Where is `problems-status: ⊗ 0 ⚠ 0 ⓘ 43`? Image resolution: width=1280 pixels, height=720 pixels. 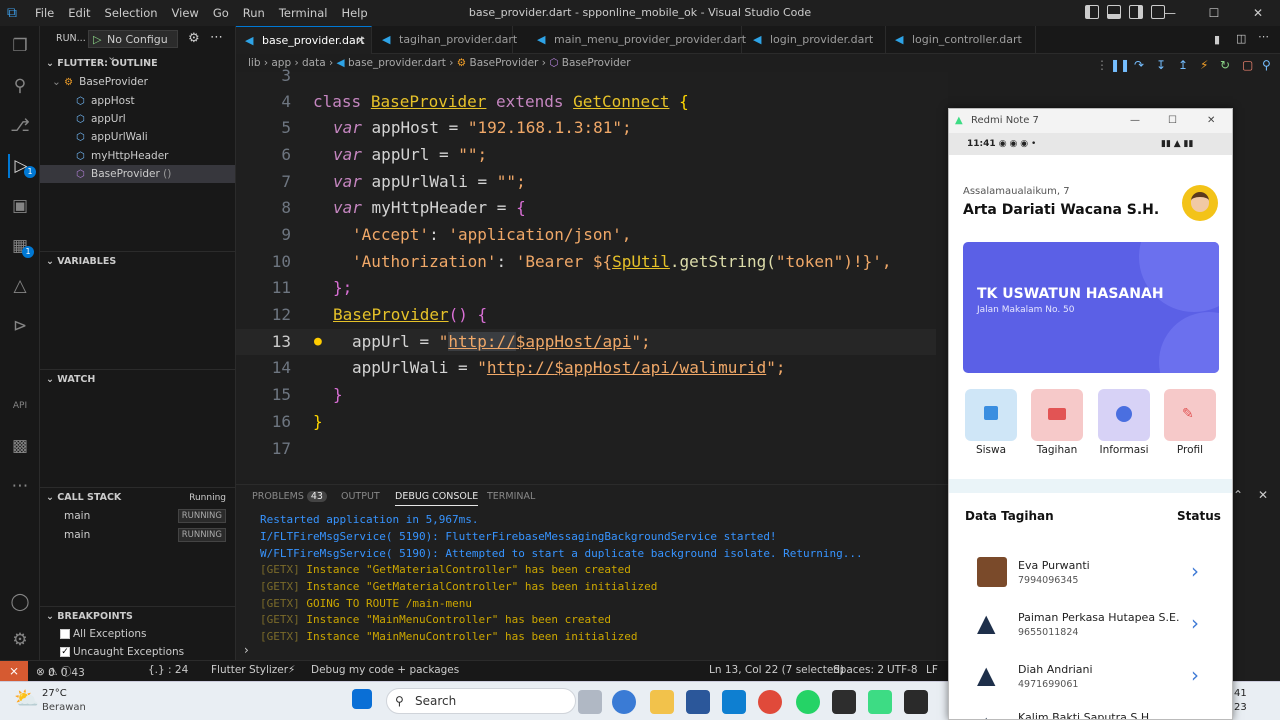 problems-status: ⊗ 0 ⚠ 0 ⓘ 43 is located at coordinates (60, 671).